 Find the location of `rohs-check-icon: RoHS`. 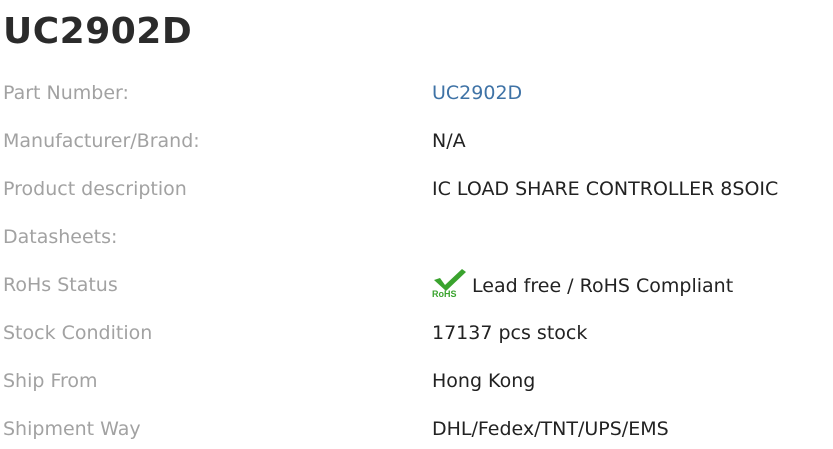

rohs-check-icon: RoHS is located at coordinates (452, 283).